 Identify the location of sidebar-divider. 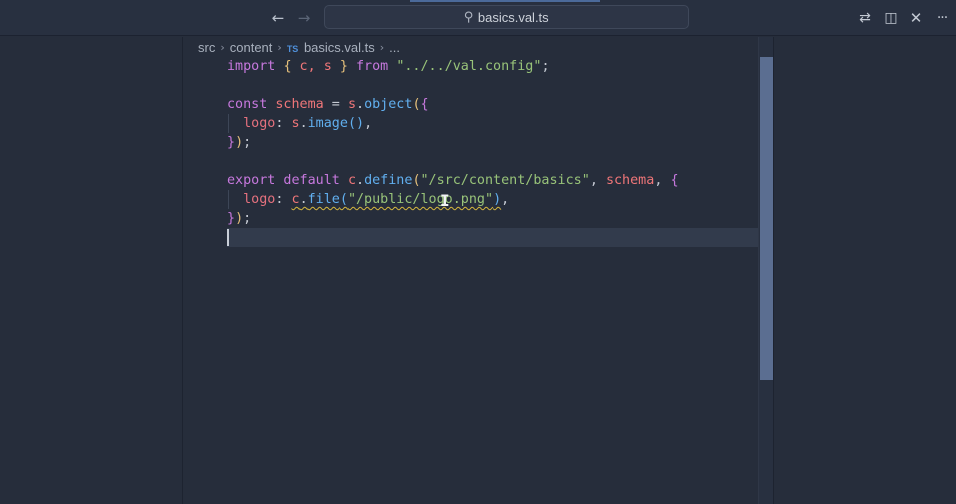
(182, 270).